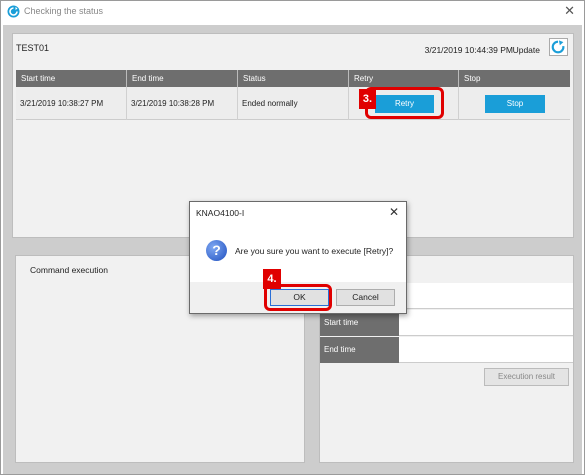  What do you see at coordinates (526, 50) in the screenshot?
I see `update-label: Update` at bounding box center [526, 50].